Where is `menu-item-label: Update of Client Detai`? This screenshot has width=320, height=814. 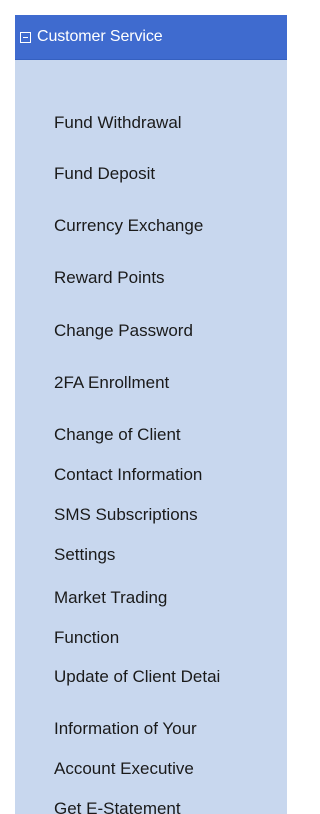
menu-item-label: Update of Client Detai is located at coordinates (137, 676).